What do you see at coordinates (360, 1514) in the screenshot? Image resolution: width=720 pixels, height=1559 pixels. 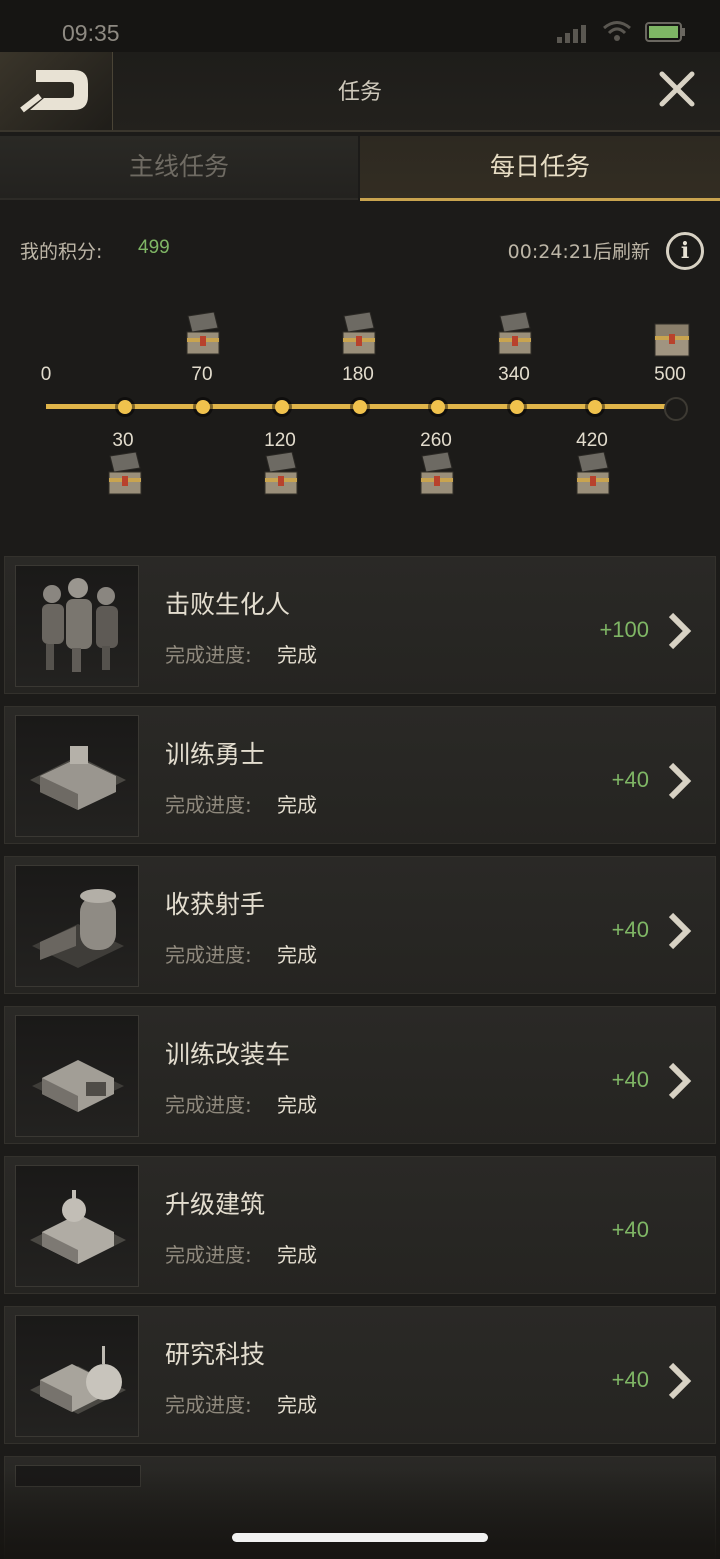 I see `bottom-fade` at bounding box center [360, 1514].